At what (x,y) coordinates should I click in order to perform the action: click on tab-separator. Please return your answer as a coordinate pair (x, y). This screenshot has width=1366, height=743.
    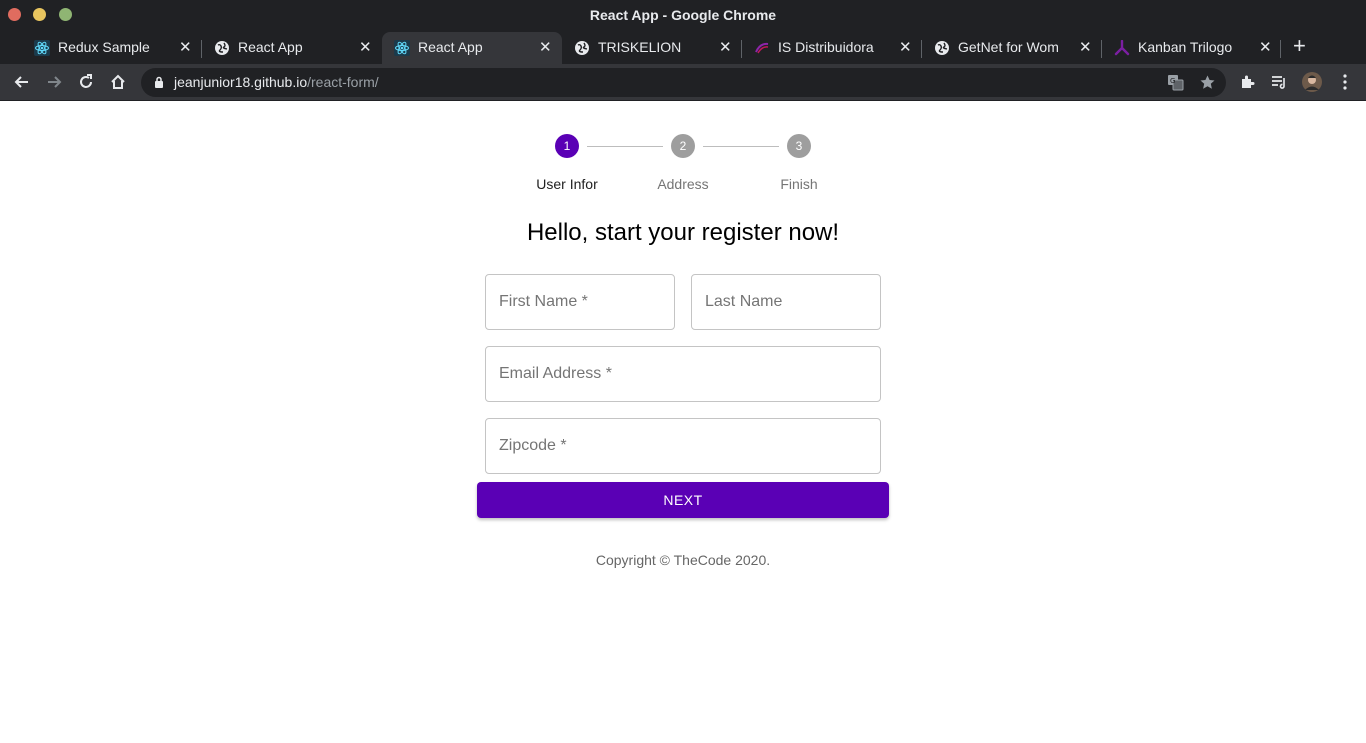
    Looking at the image, I should click on (1280, 49).